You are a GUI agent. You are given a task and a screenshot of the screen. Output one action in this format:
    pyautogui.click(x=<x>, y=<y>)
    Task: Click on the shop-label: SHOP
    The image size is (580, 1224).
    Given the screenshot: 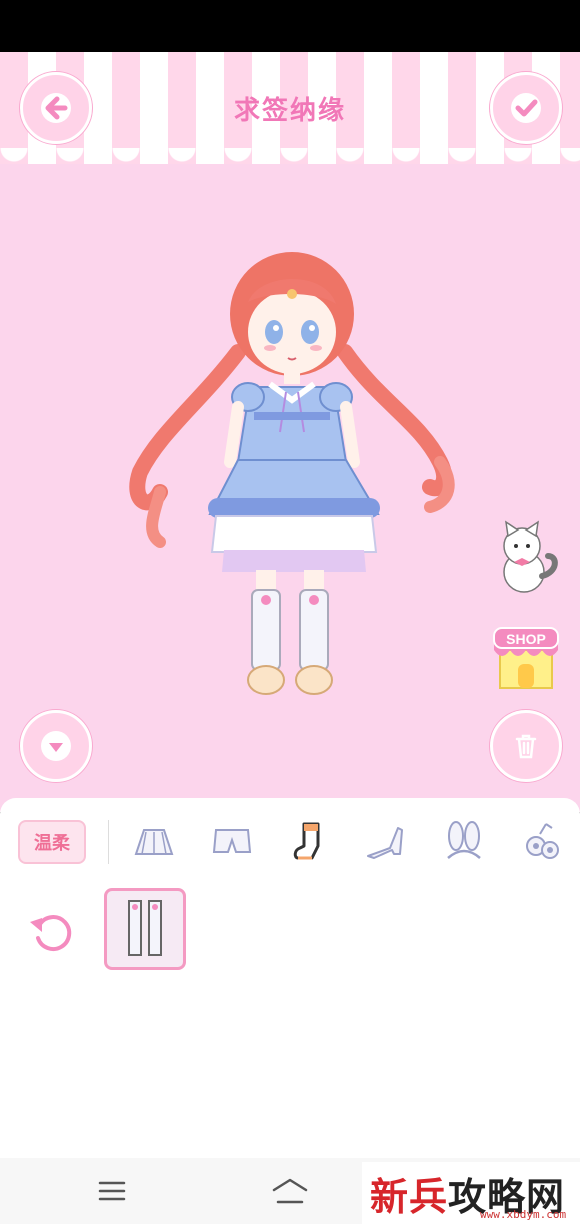 What is the action you would take?
    pyautogui.click(x=526, y=639)
    